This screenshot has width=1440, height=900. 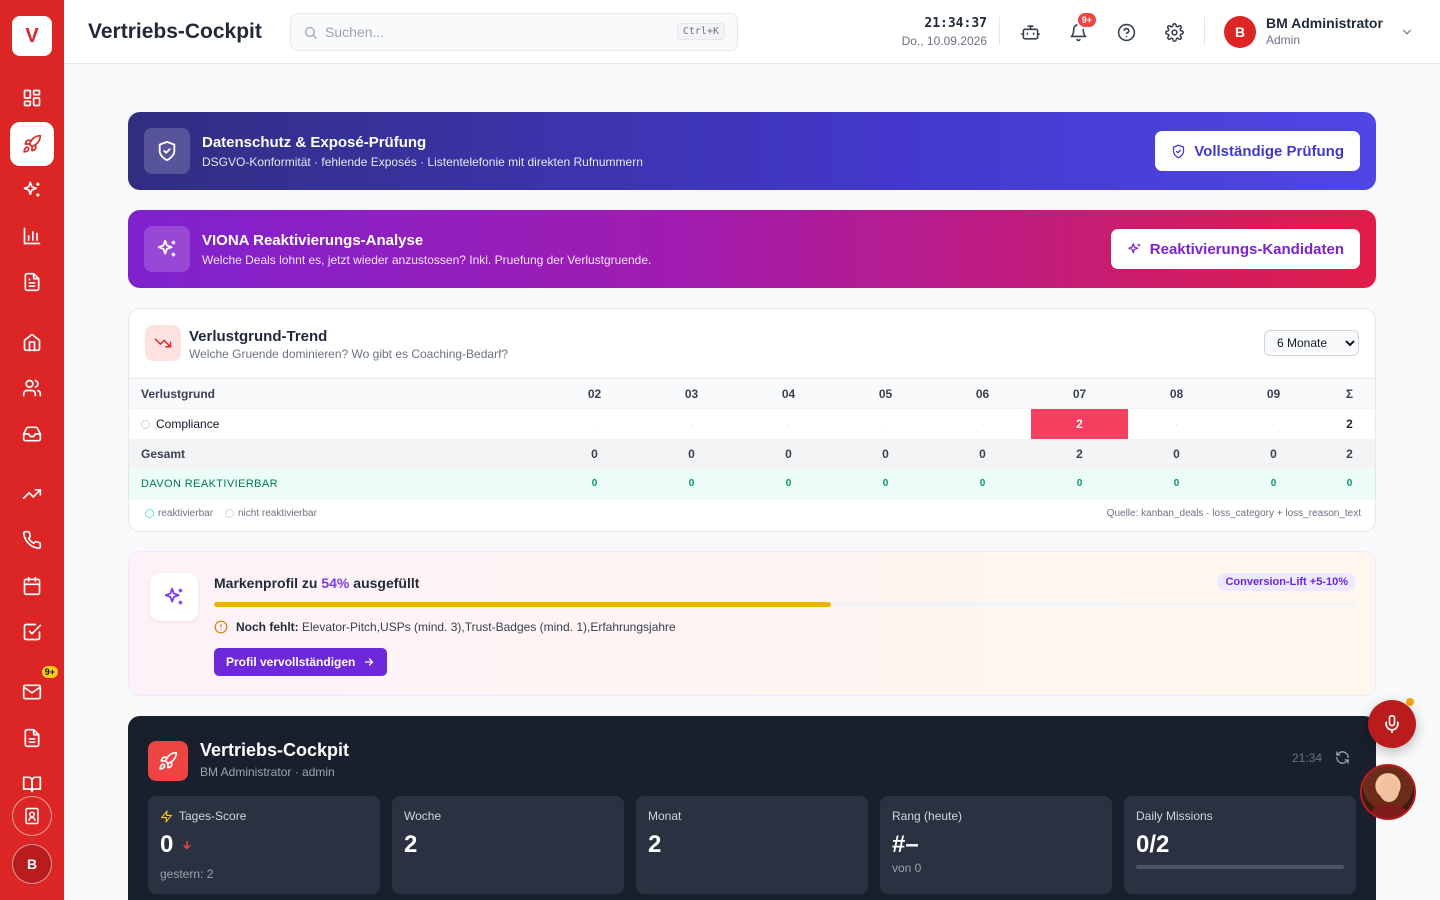 What do you see at coordinates (1240, 867) in the screenshot?
I see `missions-progress-bar` at bounding box center [1240, 867].